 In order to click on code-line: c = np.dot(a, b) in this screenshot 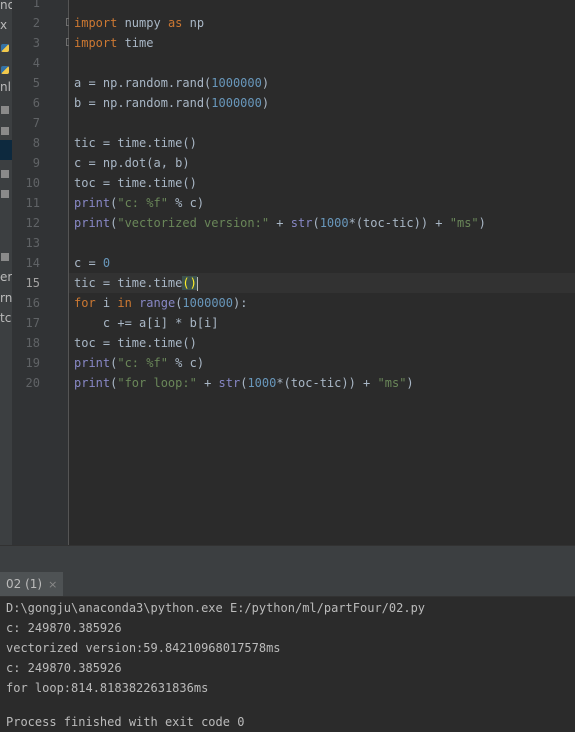, I will do `click(132, 163)`.